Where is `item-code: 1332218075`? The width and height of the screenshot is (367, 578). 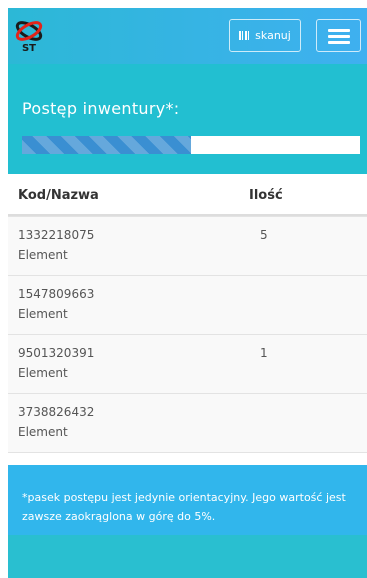 item-code: 1332218075 is located at coordinates (56, 235).